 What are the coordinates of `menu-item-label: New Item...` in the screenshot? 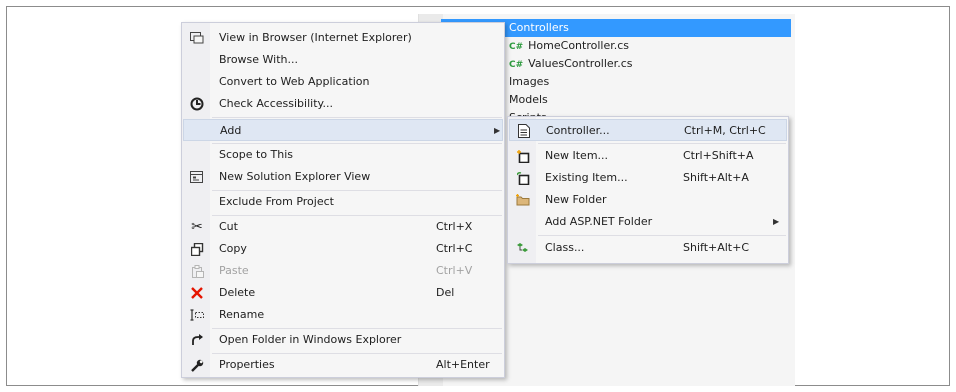 It's located at (577, 155).